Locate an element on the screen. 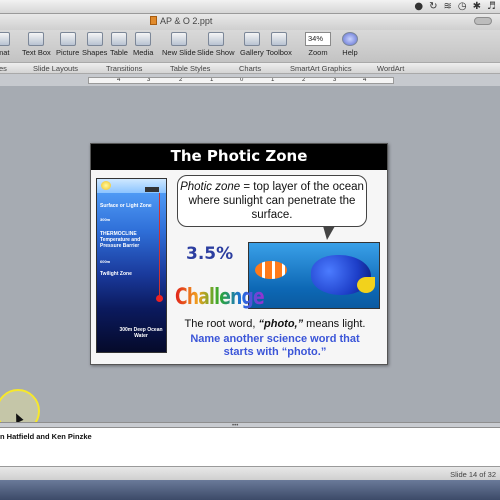  help-icon is located at coordinates (350, 39).